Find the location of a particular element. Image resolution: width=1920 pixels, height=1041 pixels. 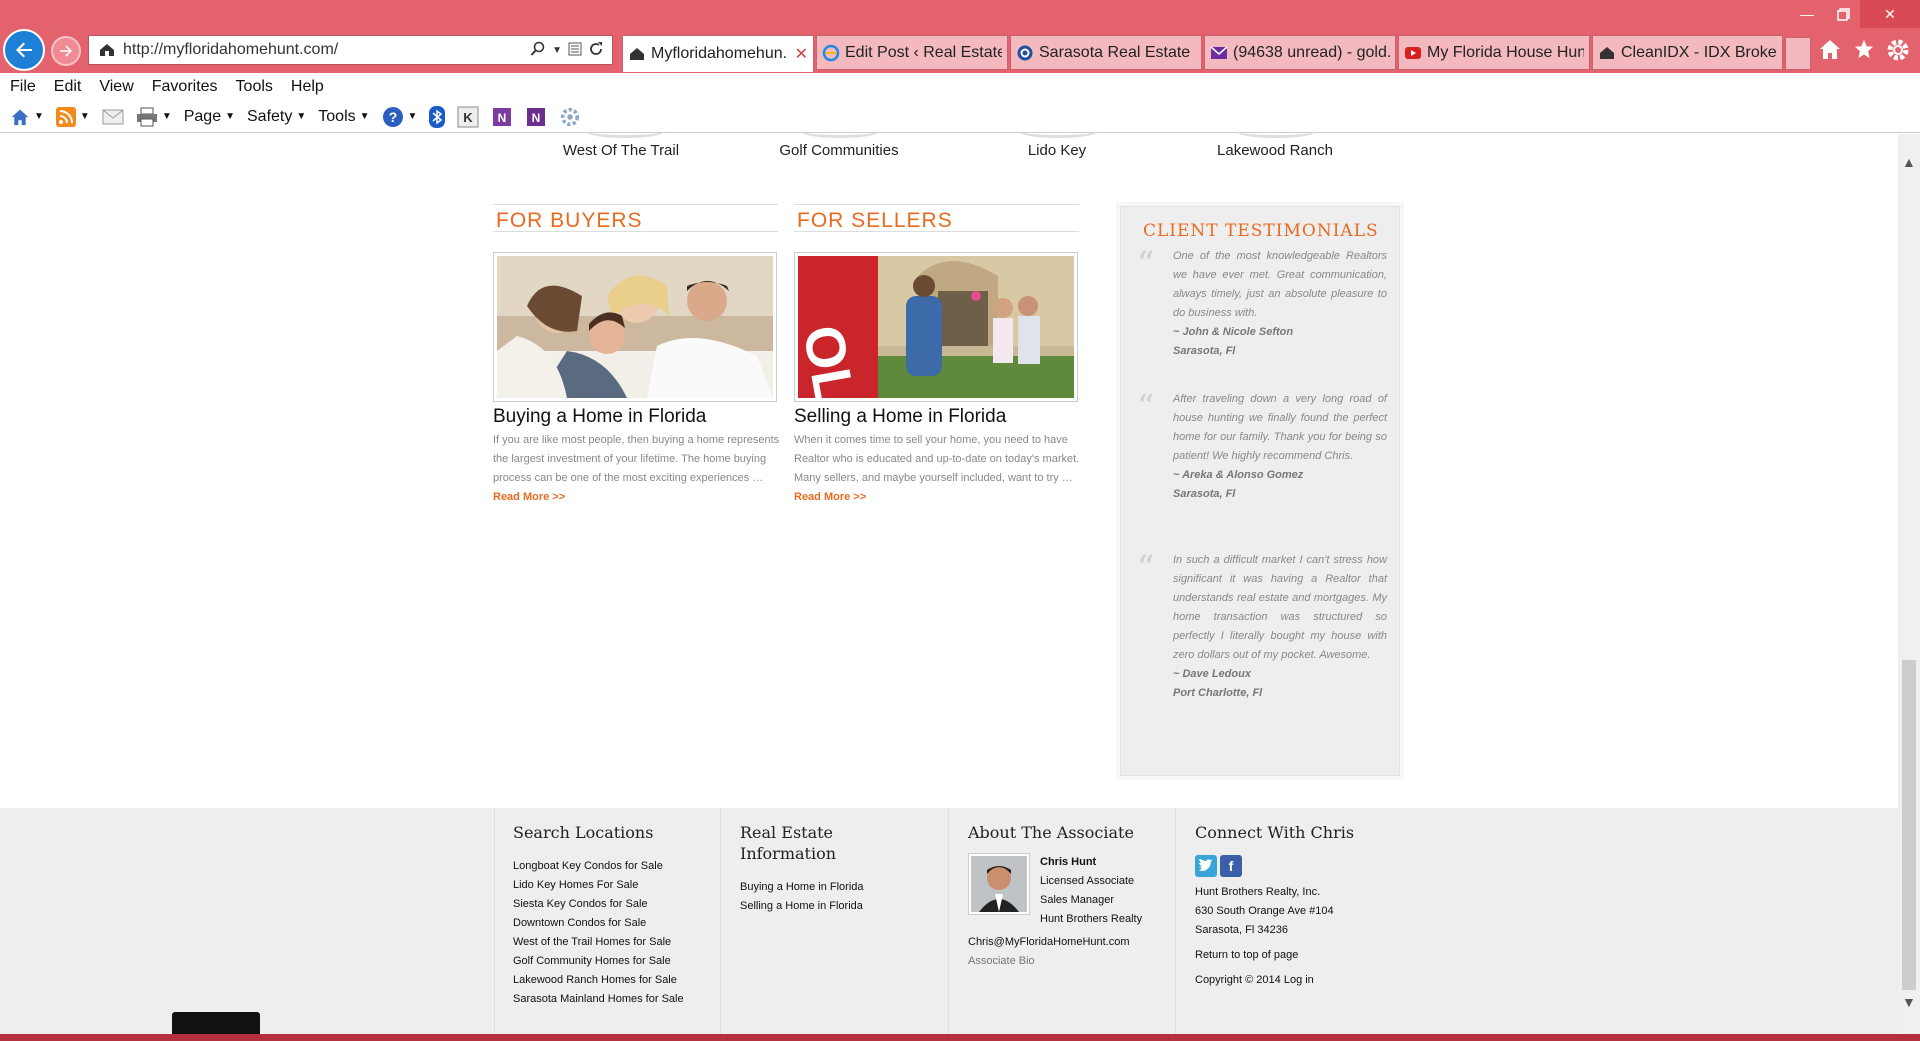

address-bar: http://myfloridahomehunt.com/ ▼ is located at coordinates (350, 50).